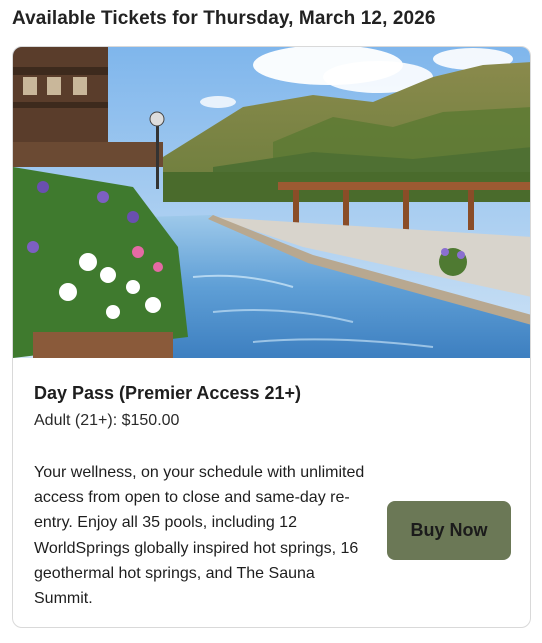 This screenshot has width=542, height=643. Describe the element at coordinates (107, 420) in the screenshot. I see `pass-price: Adult (21+): $150.00` at that location.